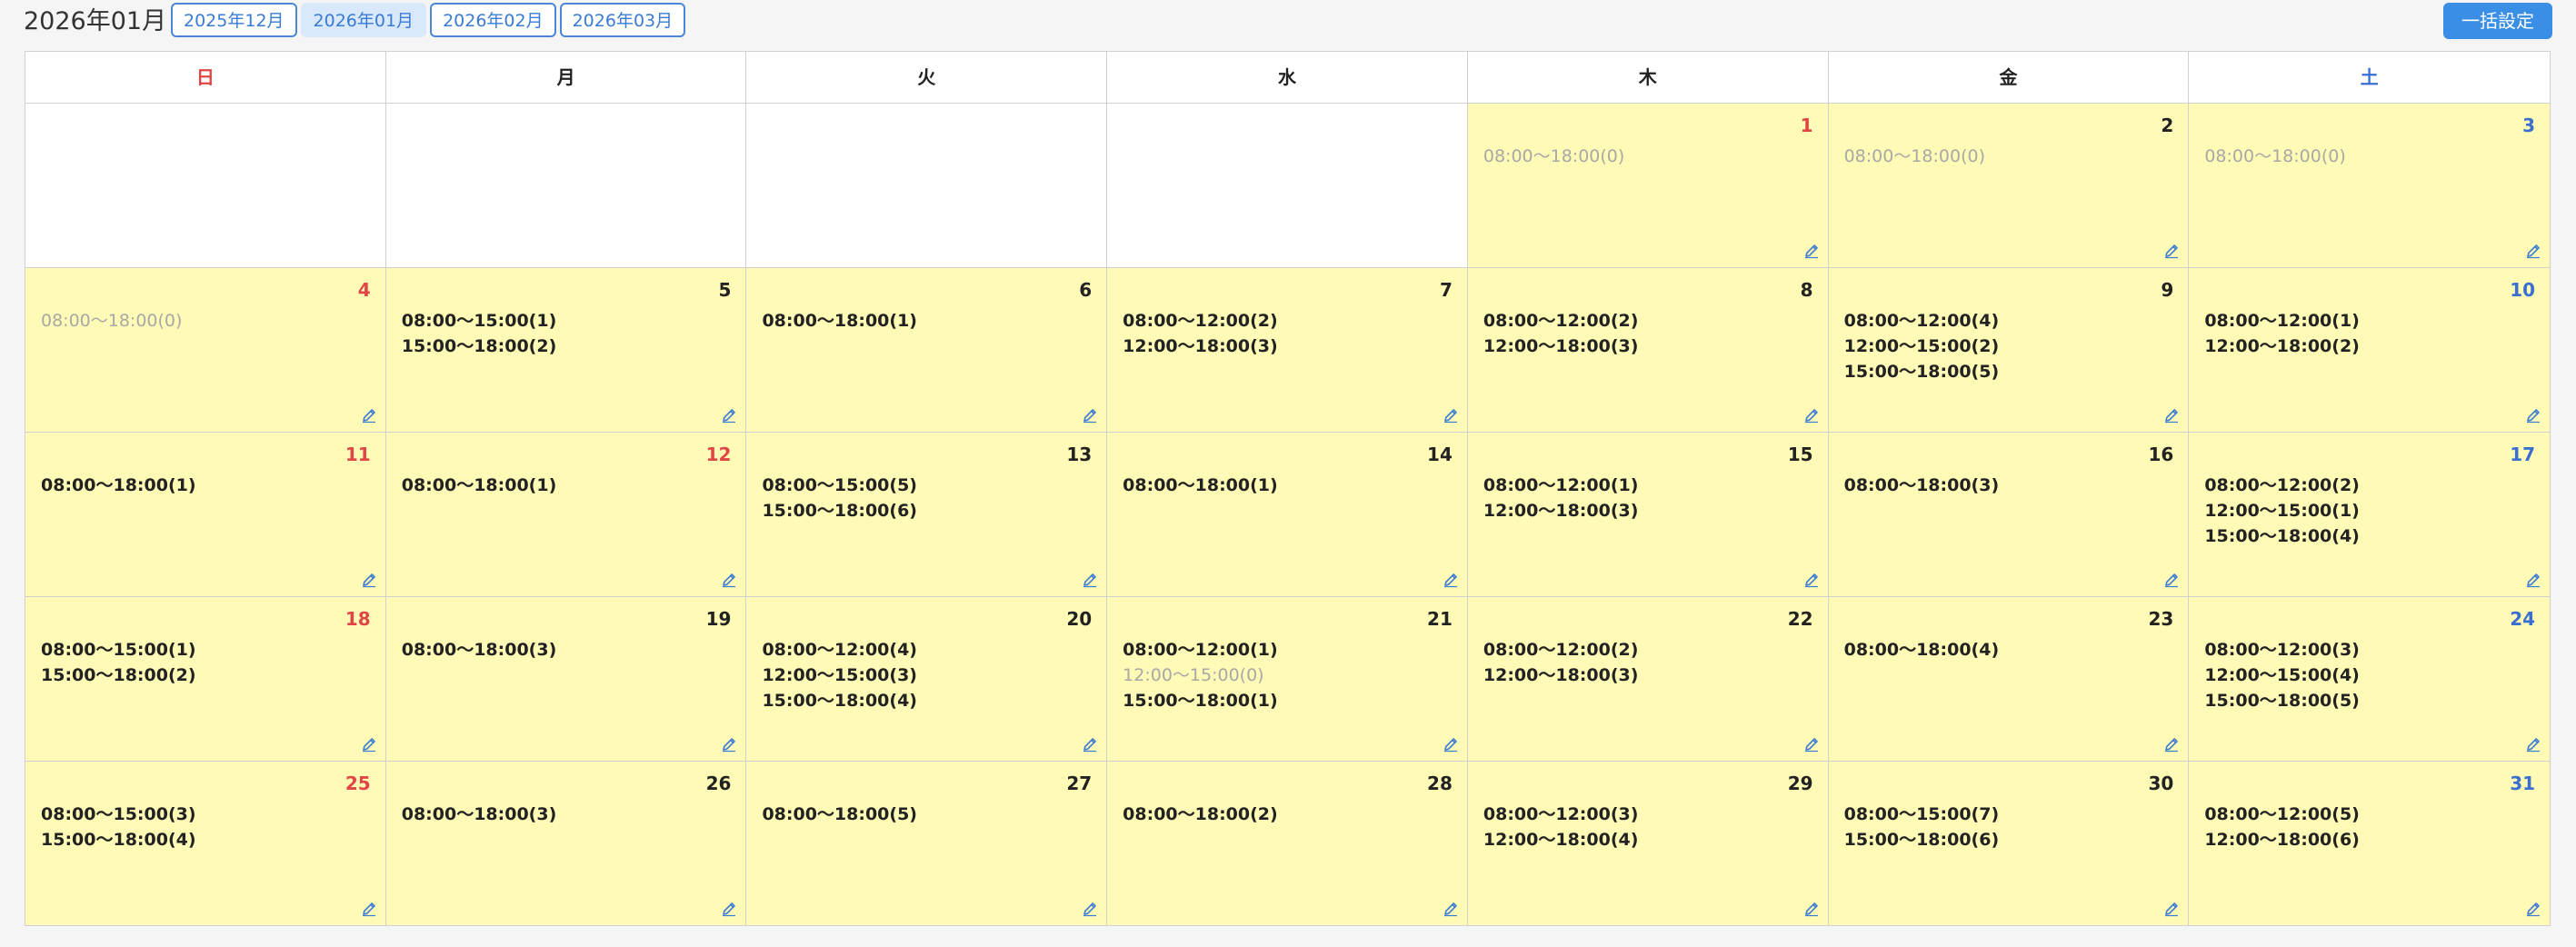  What do you see at coordinates (2161, 783) in the screenshot?
I see `day-number: 30` at bounding box center [2161, 783].